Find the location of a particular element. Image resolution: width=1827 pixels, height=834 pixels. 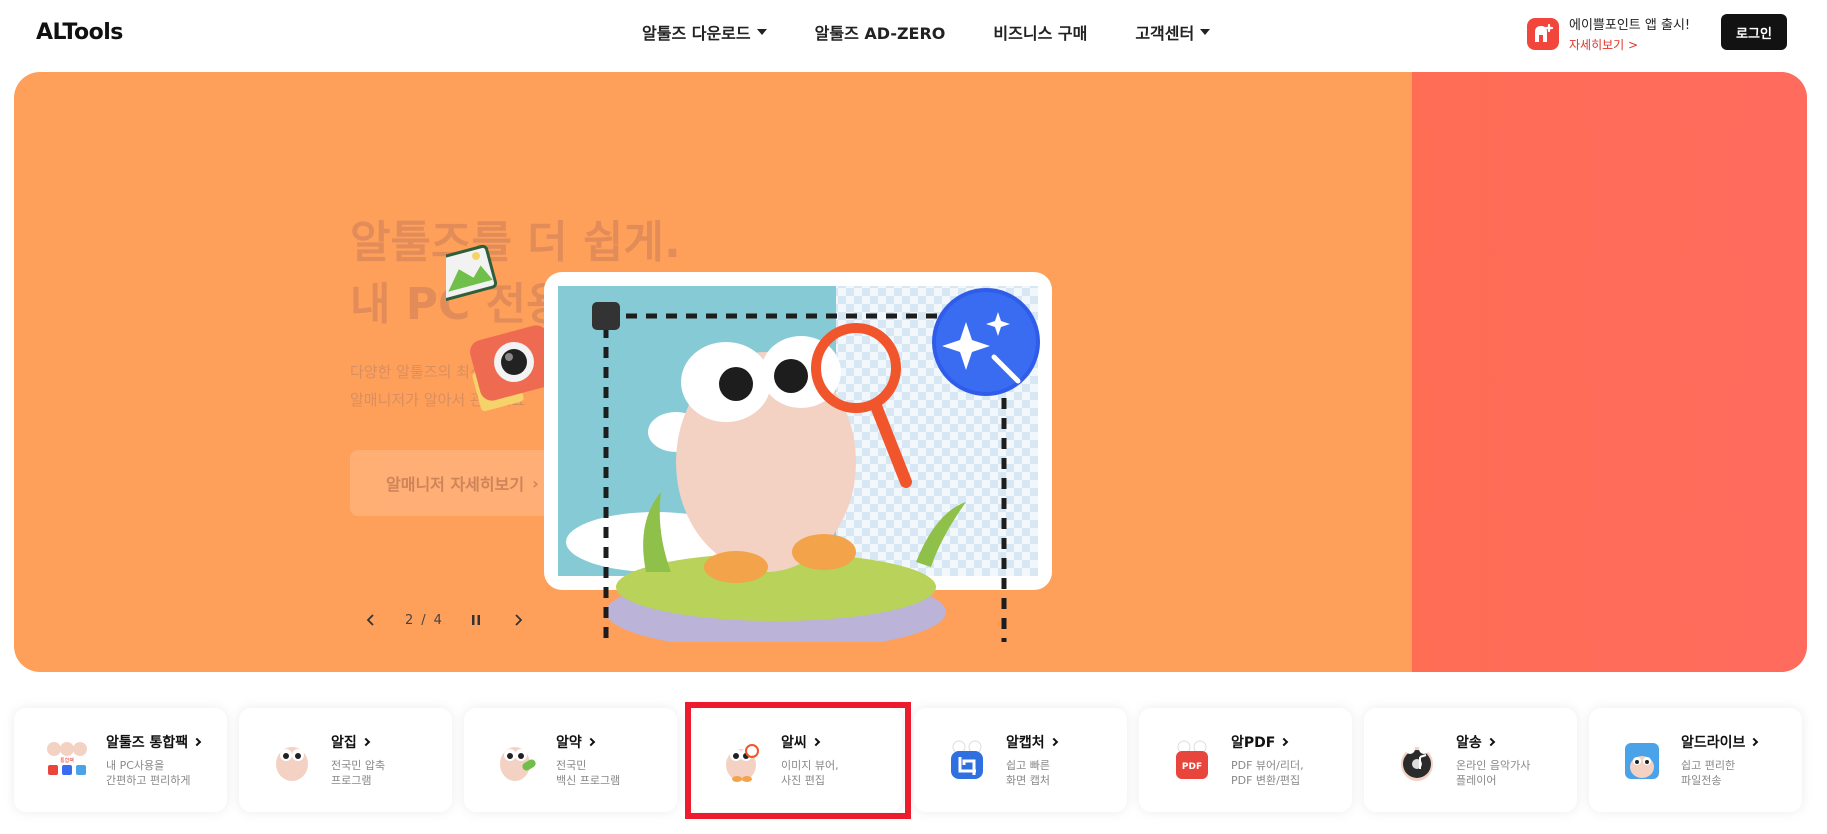

product-desc-line2: 프로그램 is located at coordinates (351, 780).